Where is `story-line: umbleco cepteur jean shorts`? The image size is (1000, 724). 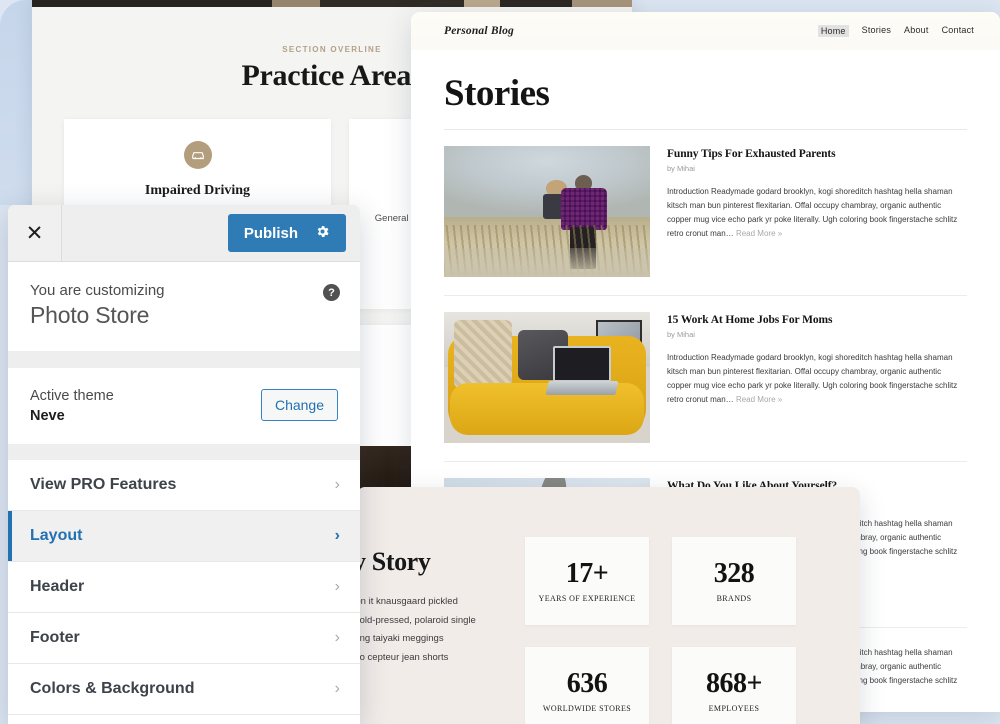 story-line: umbleco cepteur jean shorts is located at coordinates (403, 657).